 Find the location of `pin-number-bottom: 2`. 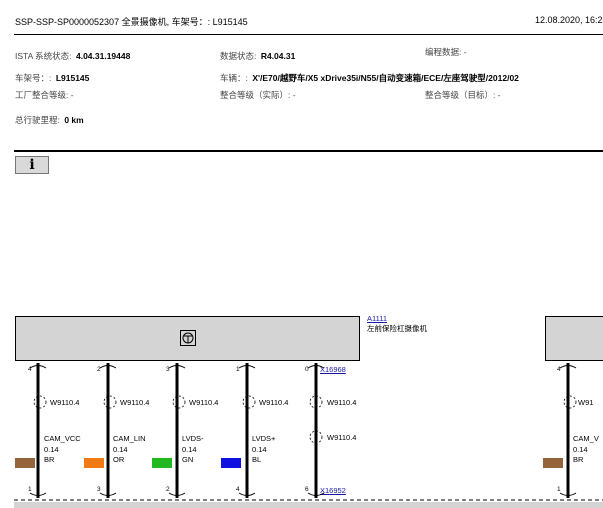

pin-number-bottom: 2 is located at coordinates (168, 489).